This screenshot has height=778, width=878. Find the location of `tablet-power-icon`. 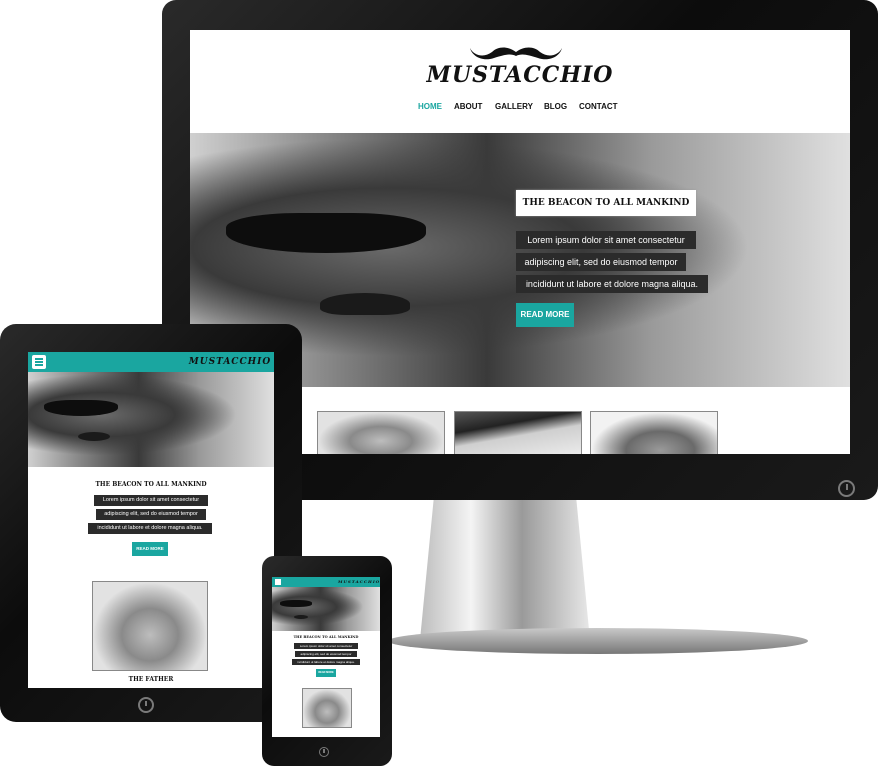

tablet-power-icon is located at coordinates (146, 705).